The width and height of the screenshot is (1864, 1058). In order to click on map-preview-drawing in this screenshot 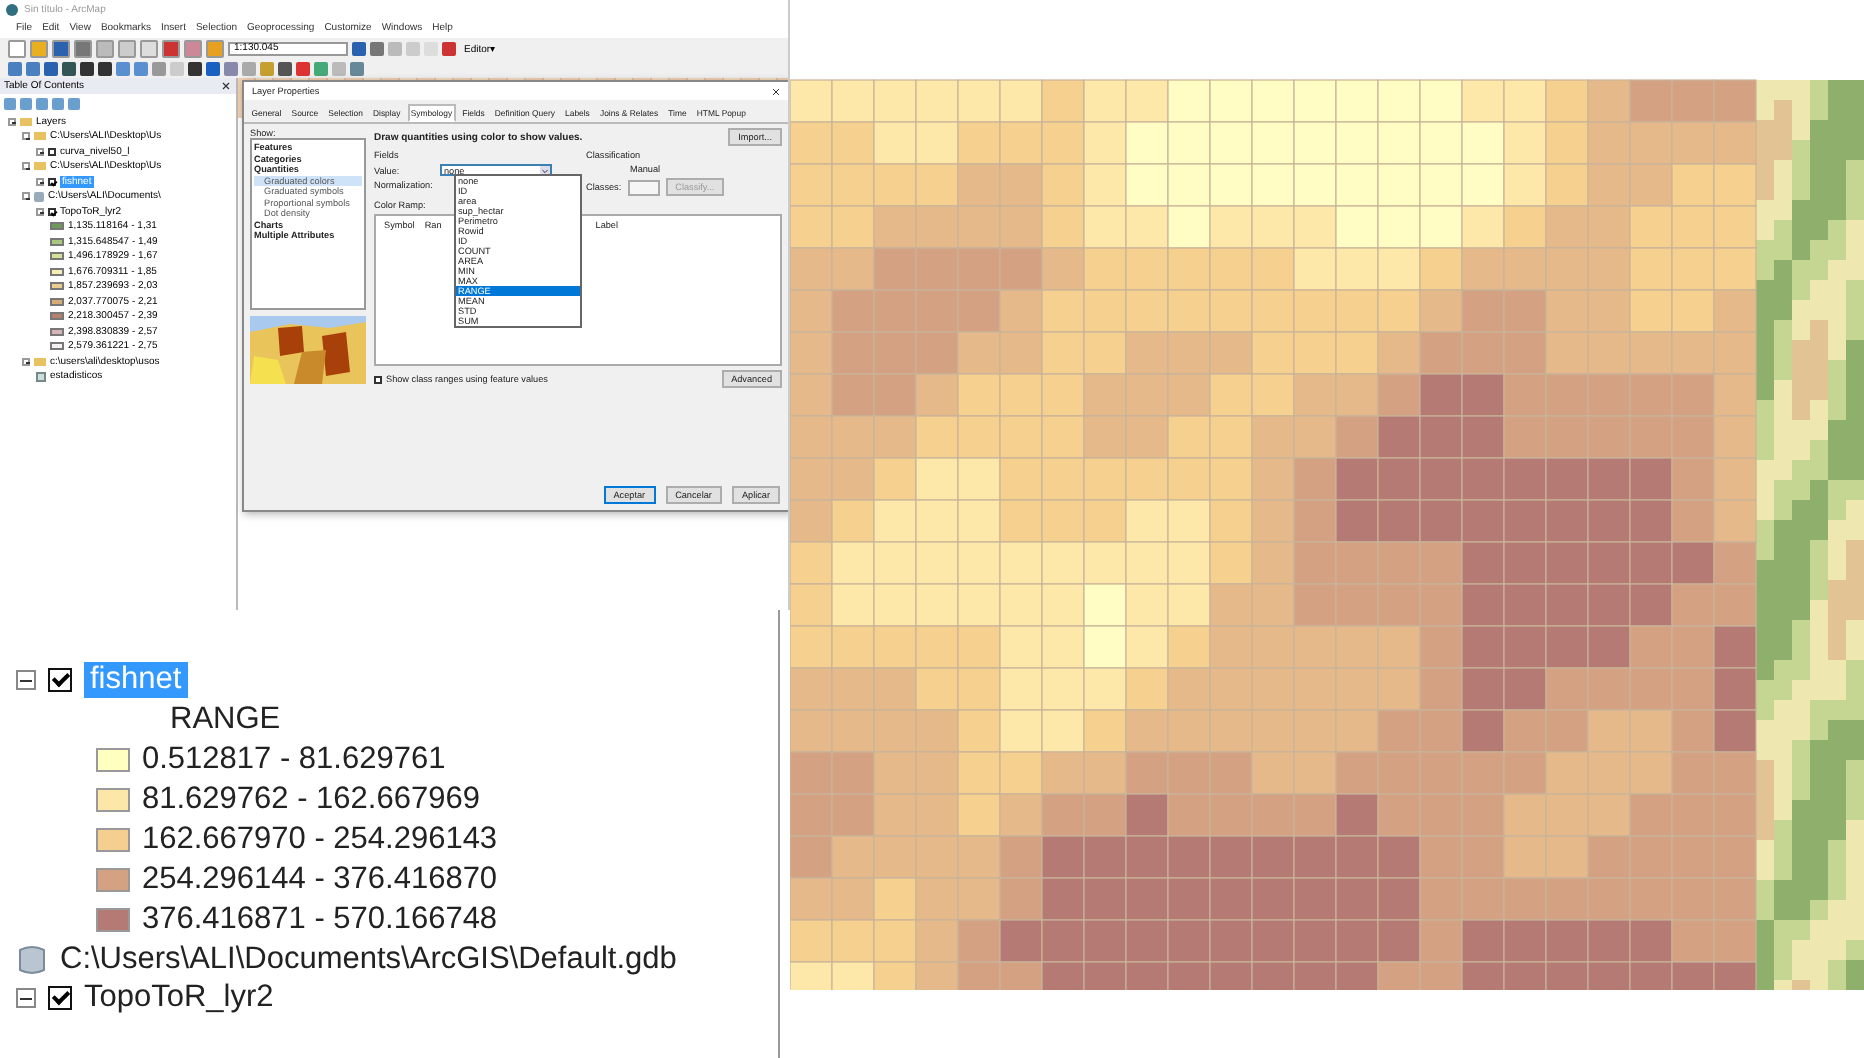, I will do `click(308, 350)`.